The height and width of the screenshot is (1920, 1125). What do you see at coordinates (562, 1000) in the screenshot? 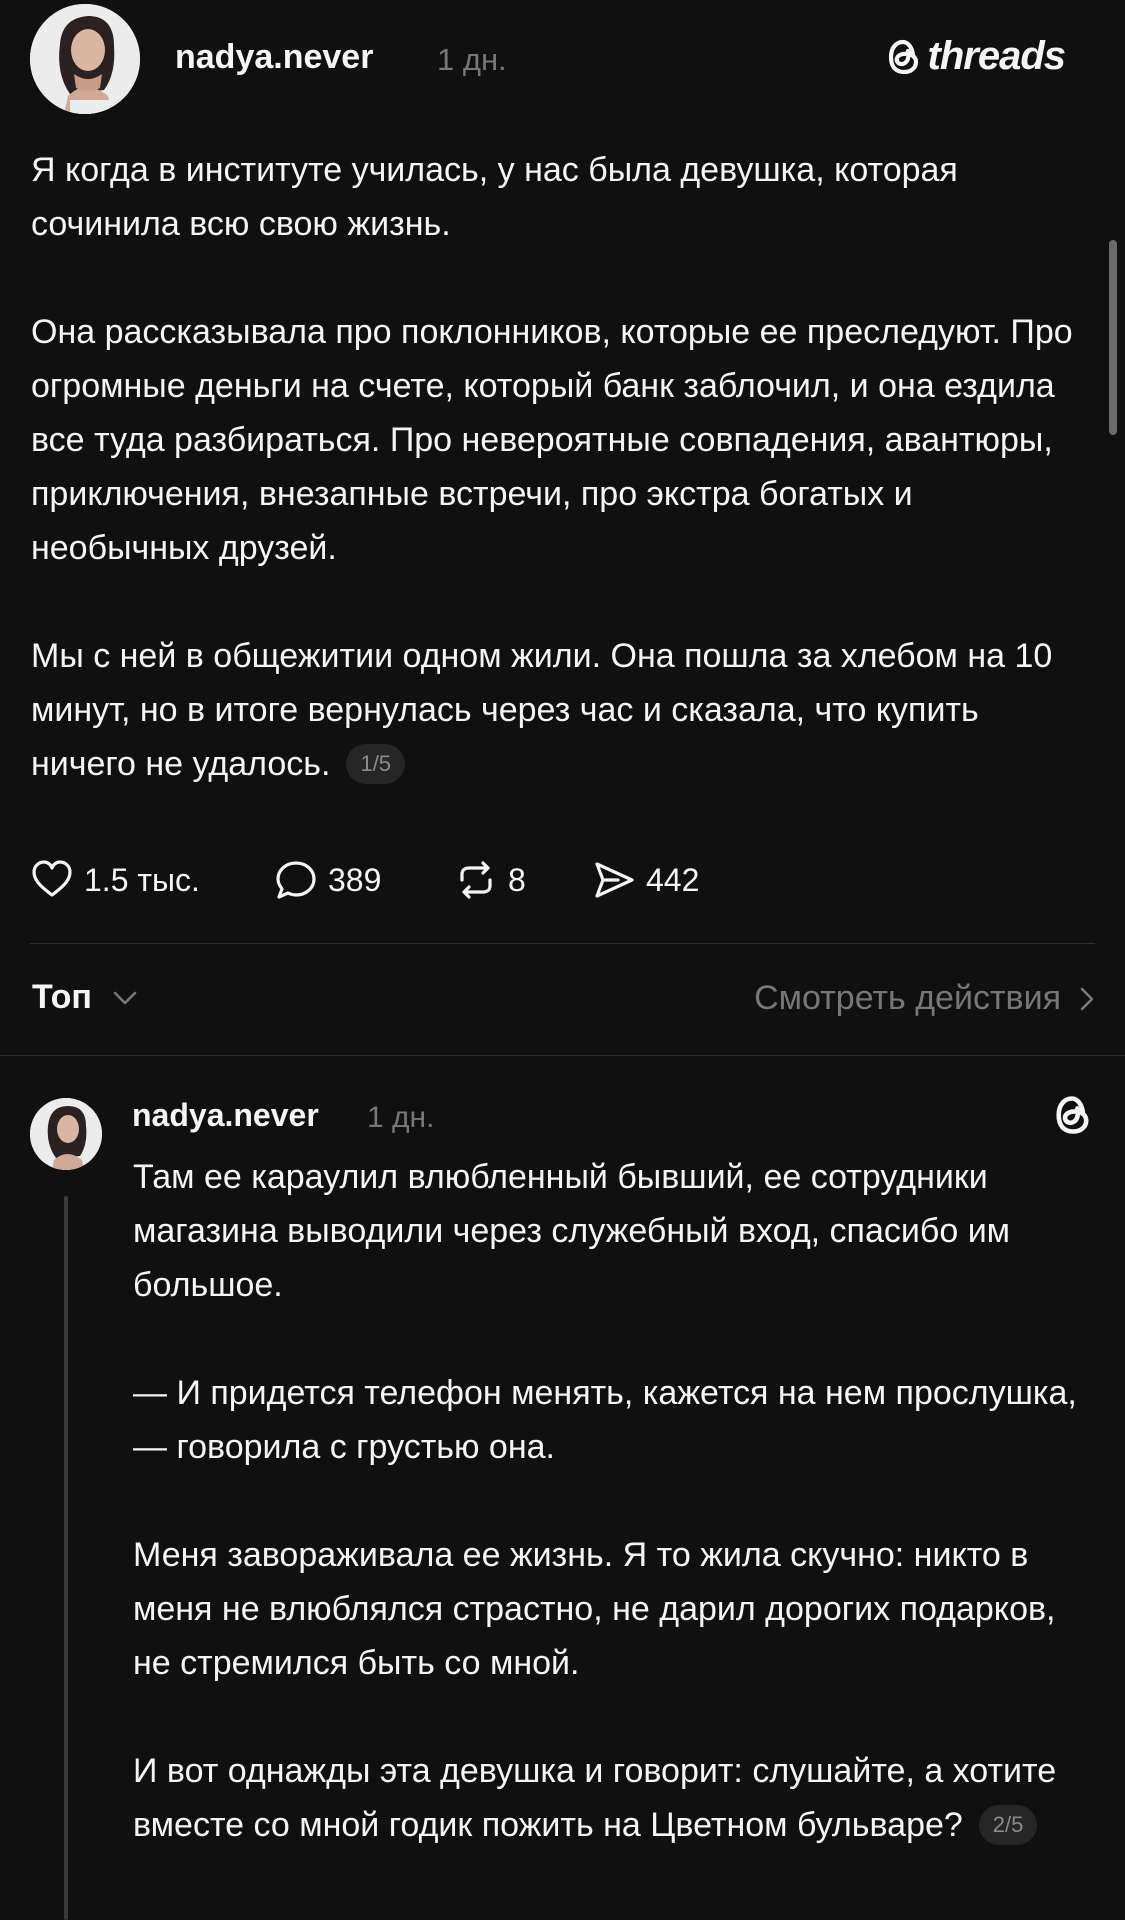
I see `sort-row: Топ Смотреть действия` at bounding box center [562, 1000].